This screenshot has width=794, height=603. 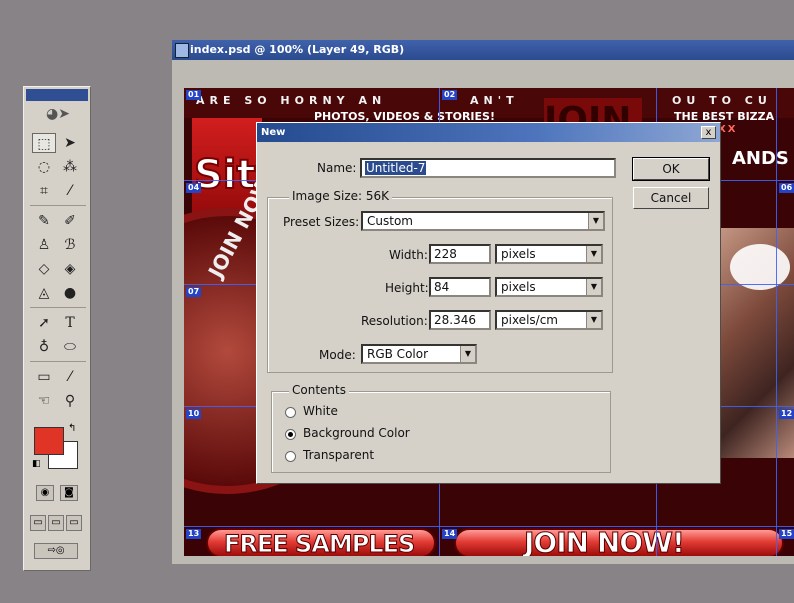 I want to click on cancel-button: Cancel, so click(x=671, y=198).